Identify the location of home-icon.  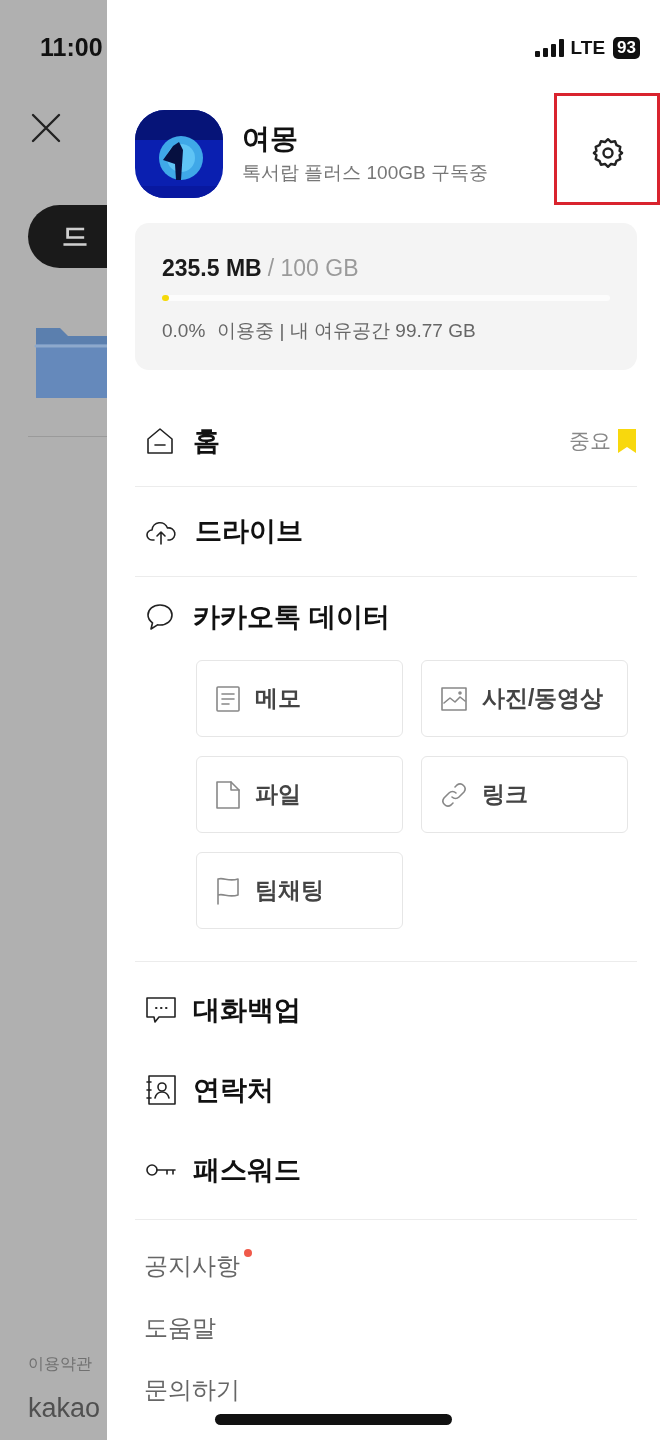
(160, 441).